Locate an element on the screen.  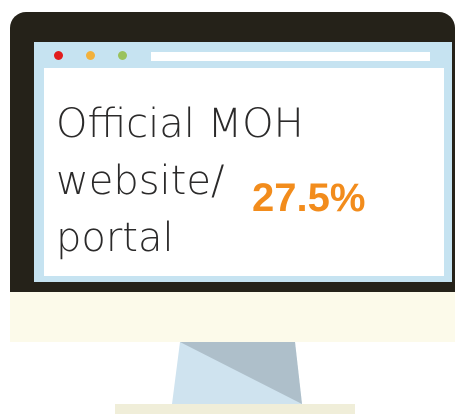
channel-label-line-1: Official MOH is located at coordinates (180, 124).